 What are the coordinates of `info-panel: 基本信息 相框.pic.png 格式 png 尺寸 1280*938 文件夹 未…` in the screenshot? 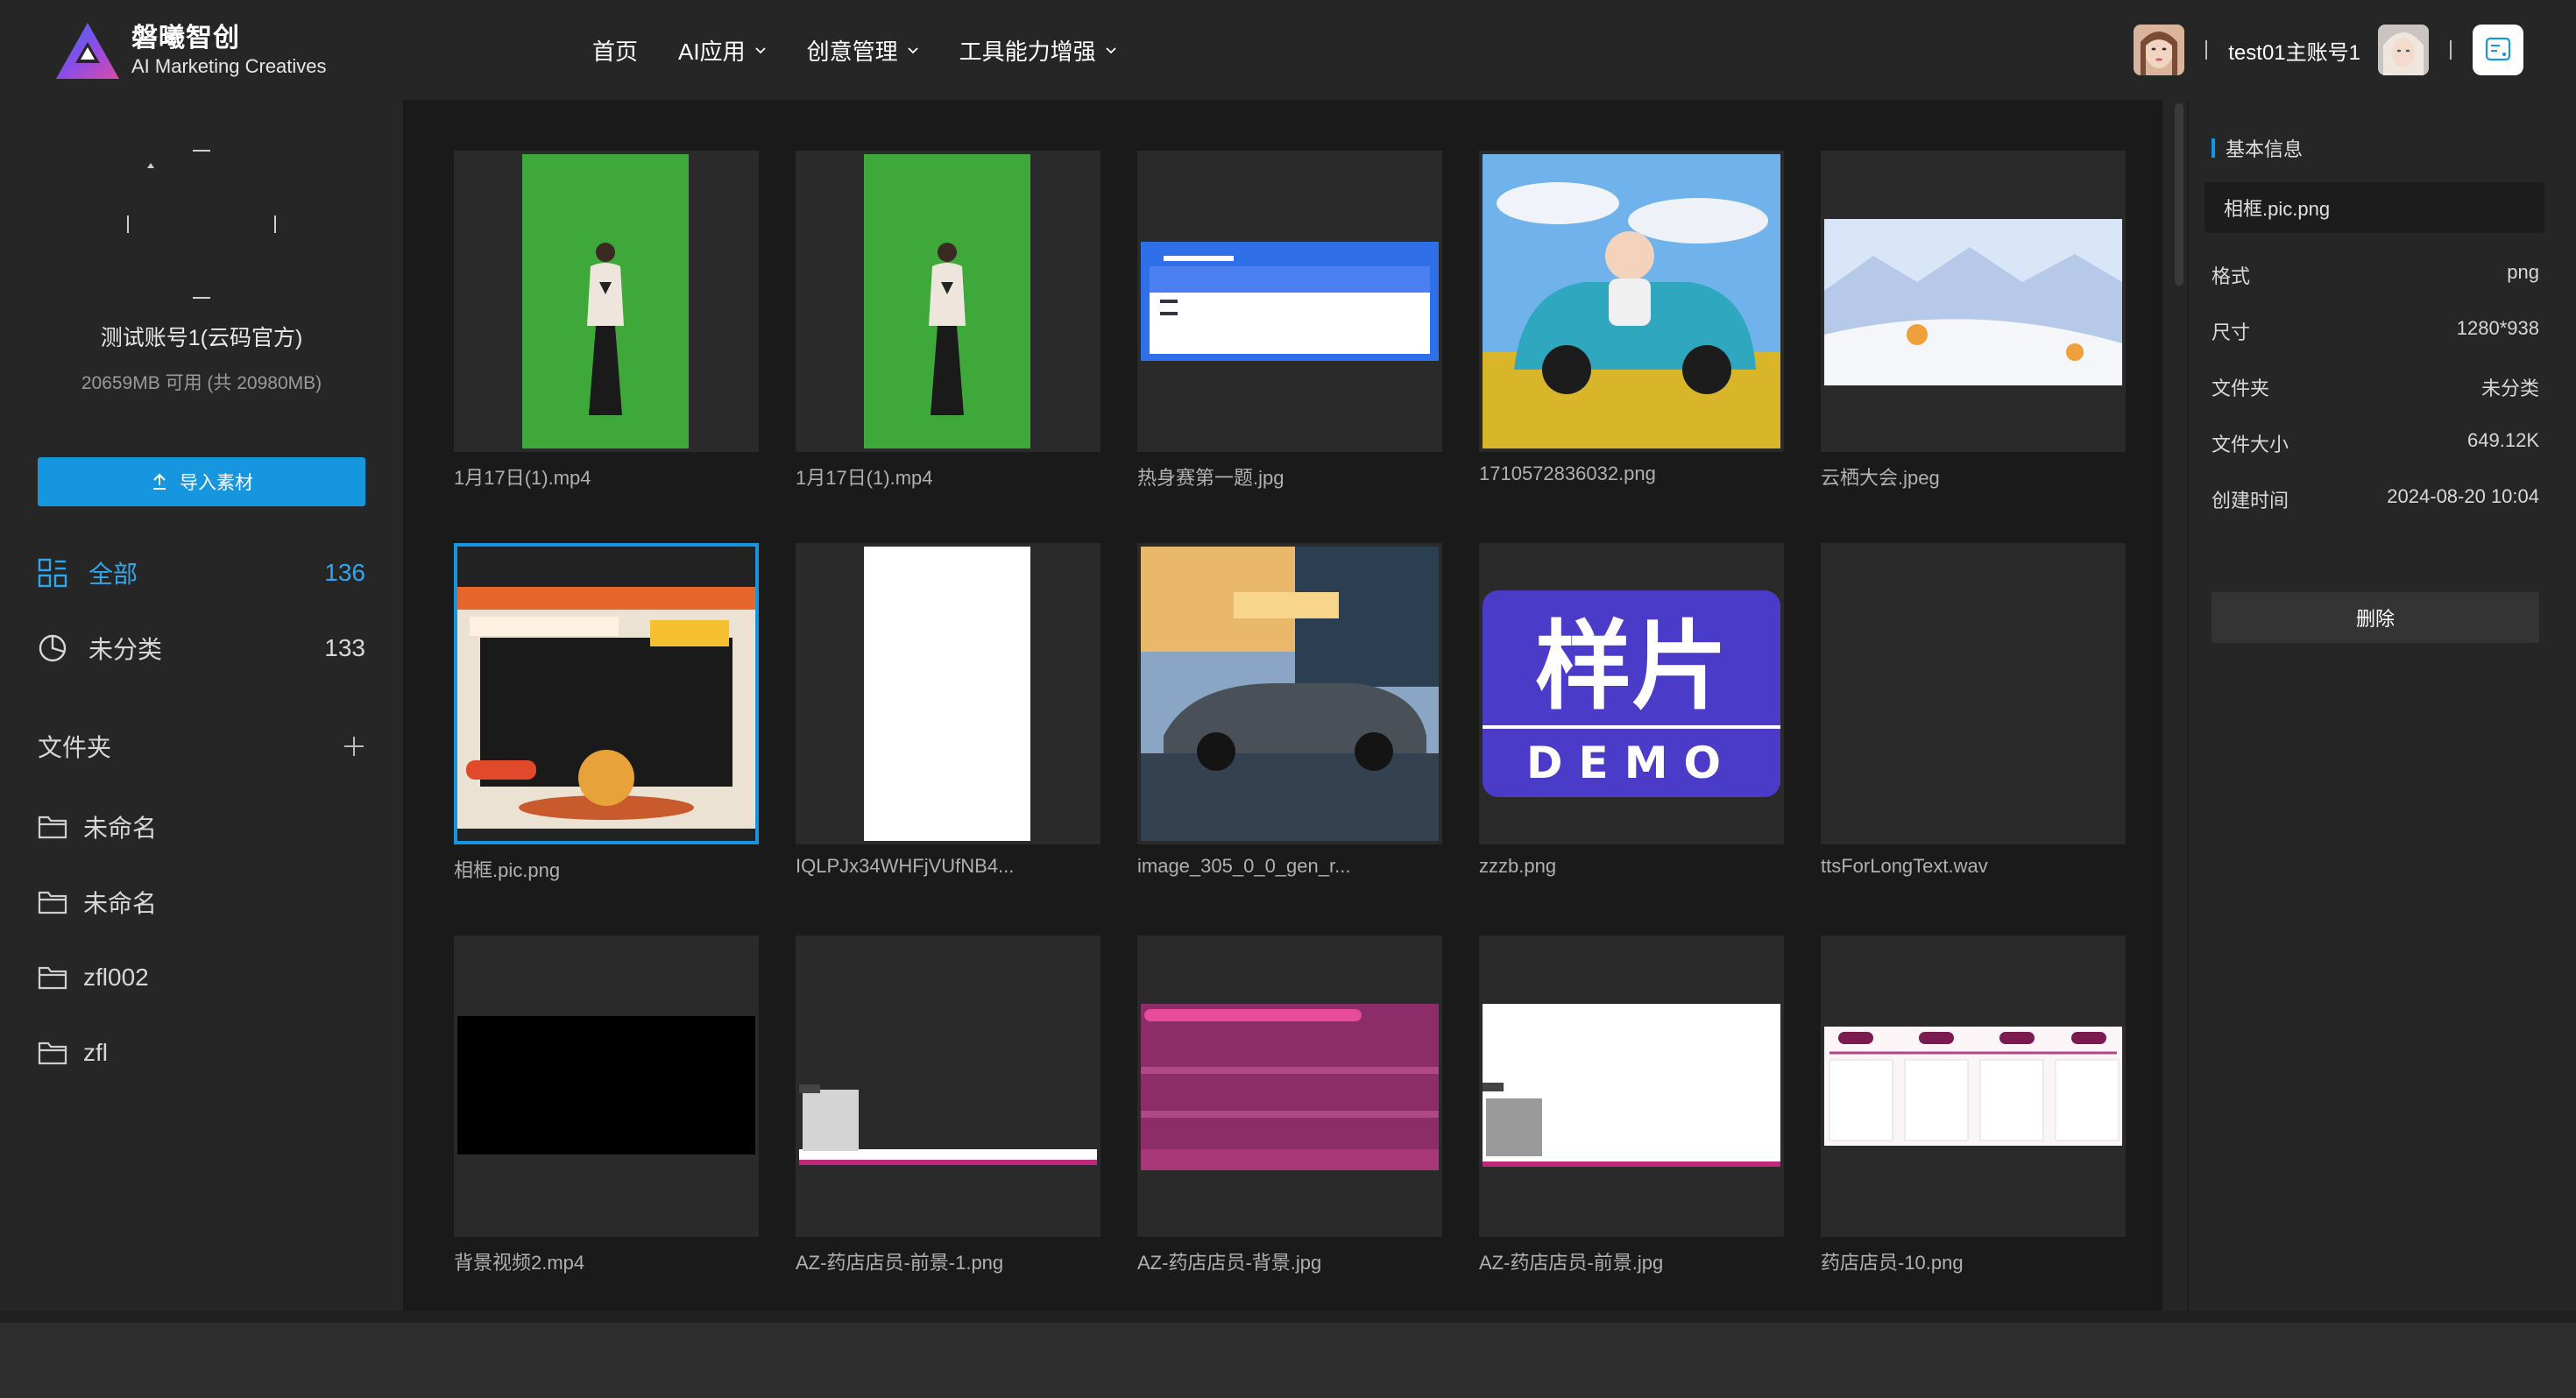 It's located at (2381, 705).